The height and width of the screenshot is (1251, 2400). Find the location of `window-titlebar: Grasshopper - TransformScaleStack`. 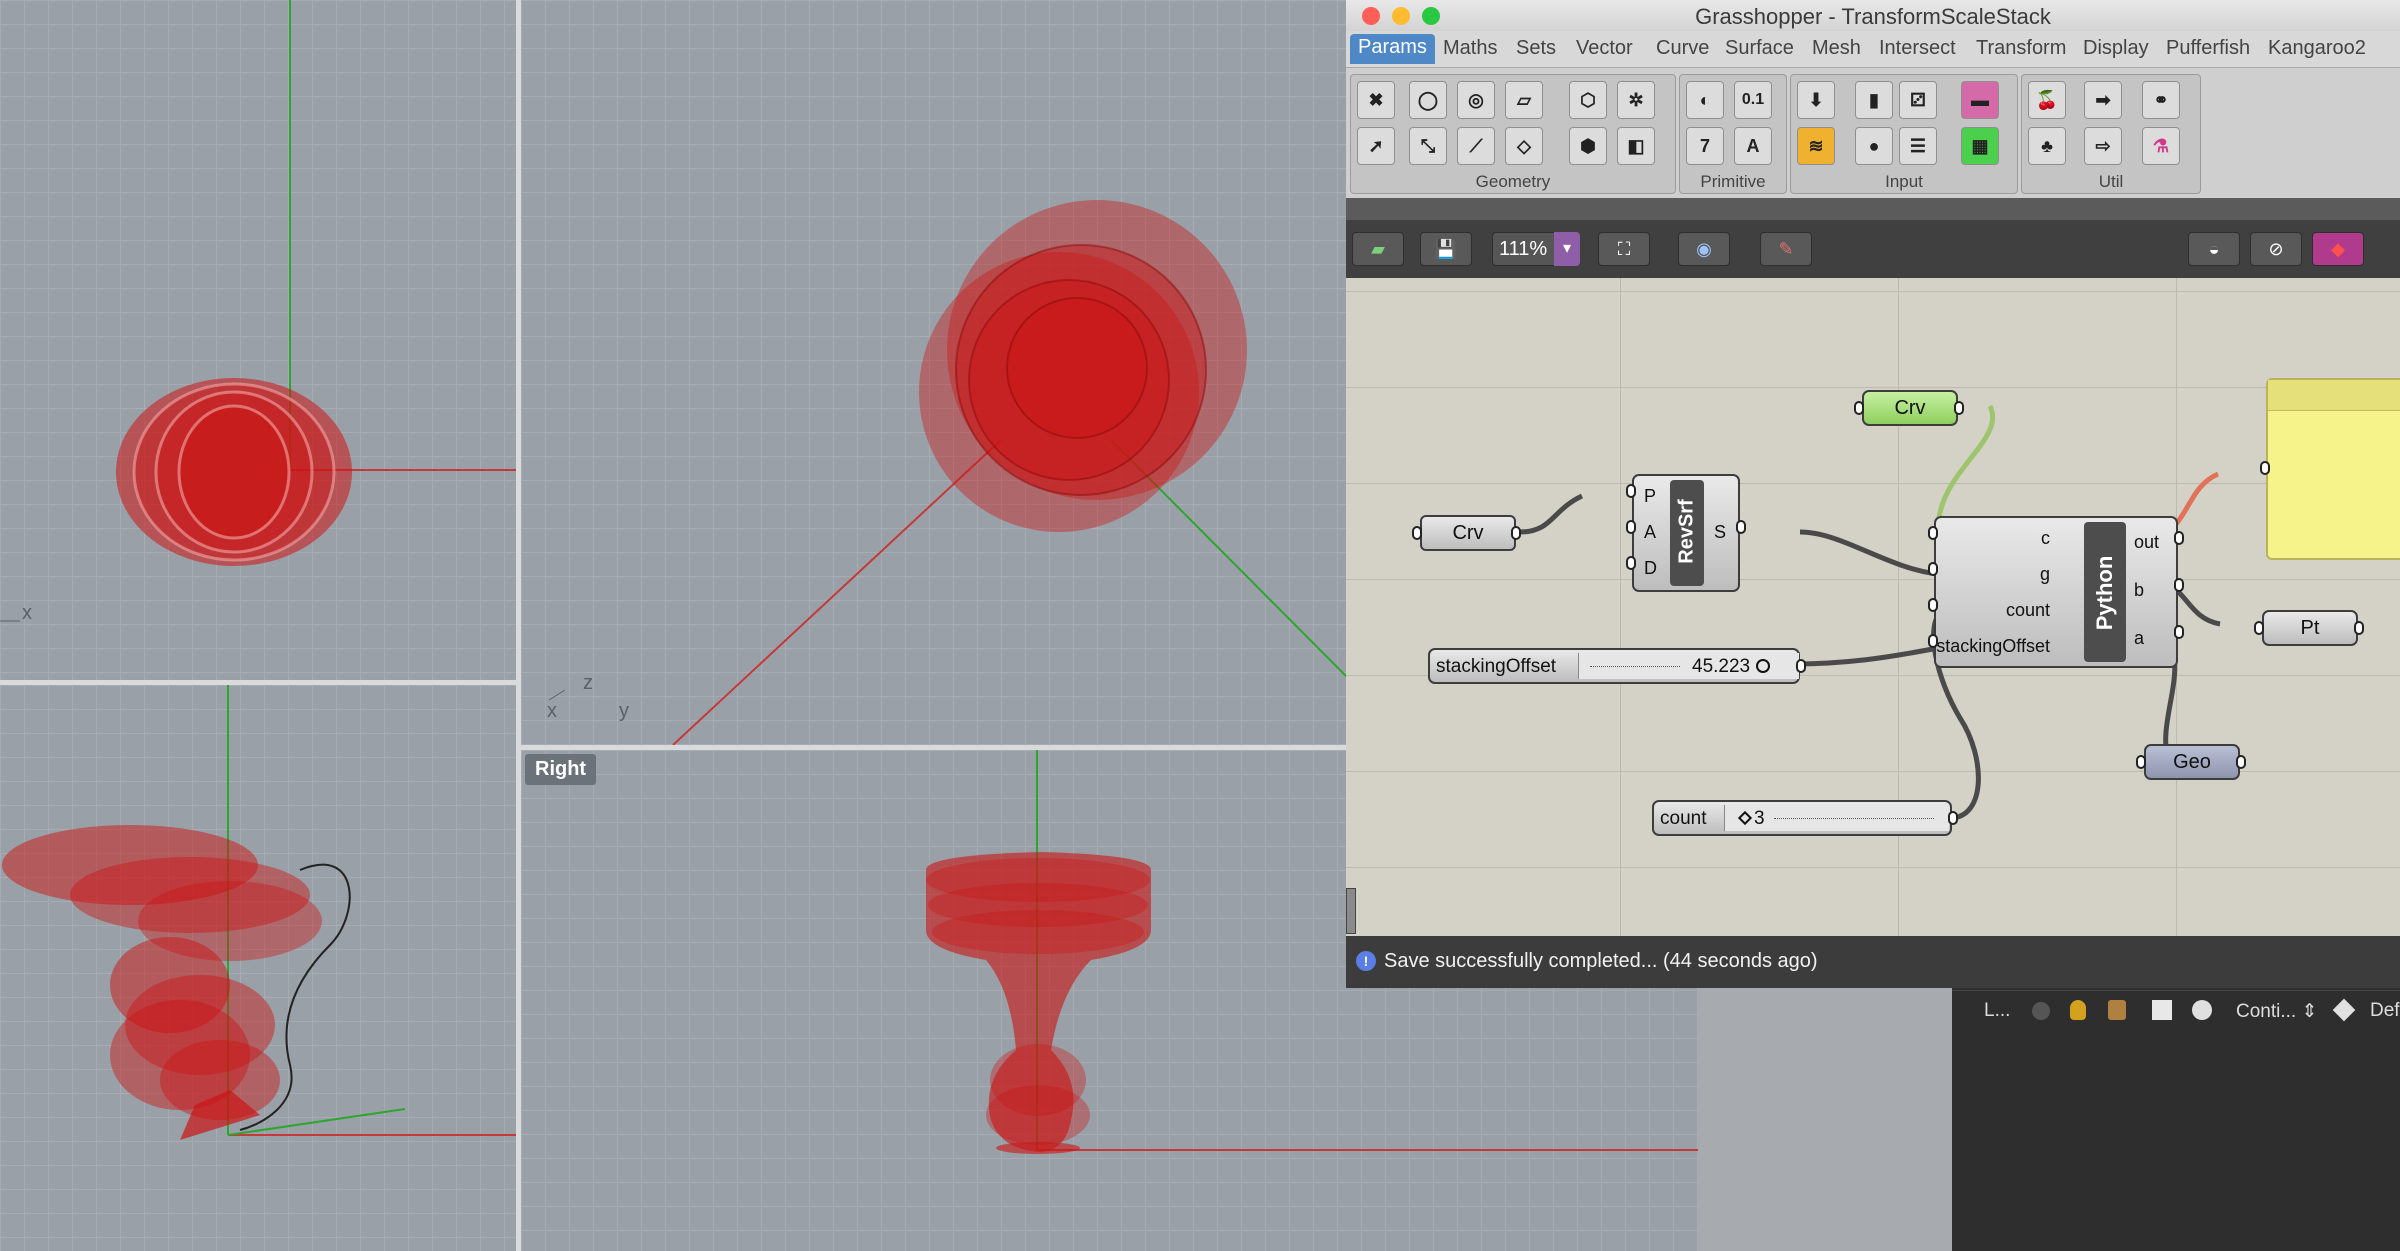

window-titlebar: Grasshopper - TransformScaleStack is located at coordinates (1873, 16).